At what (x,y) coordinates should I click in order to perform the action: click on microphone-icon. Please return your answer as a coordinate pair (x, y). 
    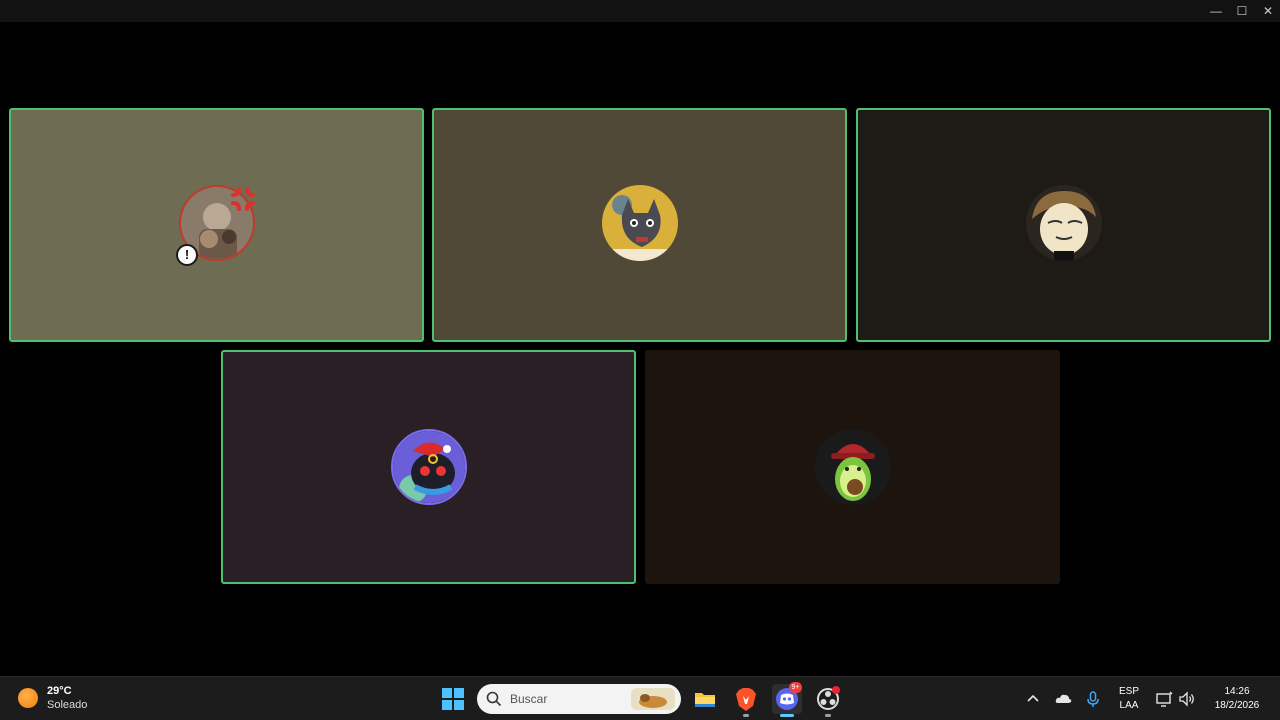
    Looking at the image, I should click on (1093, 699).